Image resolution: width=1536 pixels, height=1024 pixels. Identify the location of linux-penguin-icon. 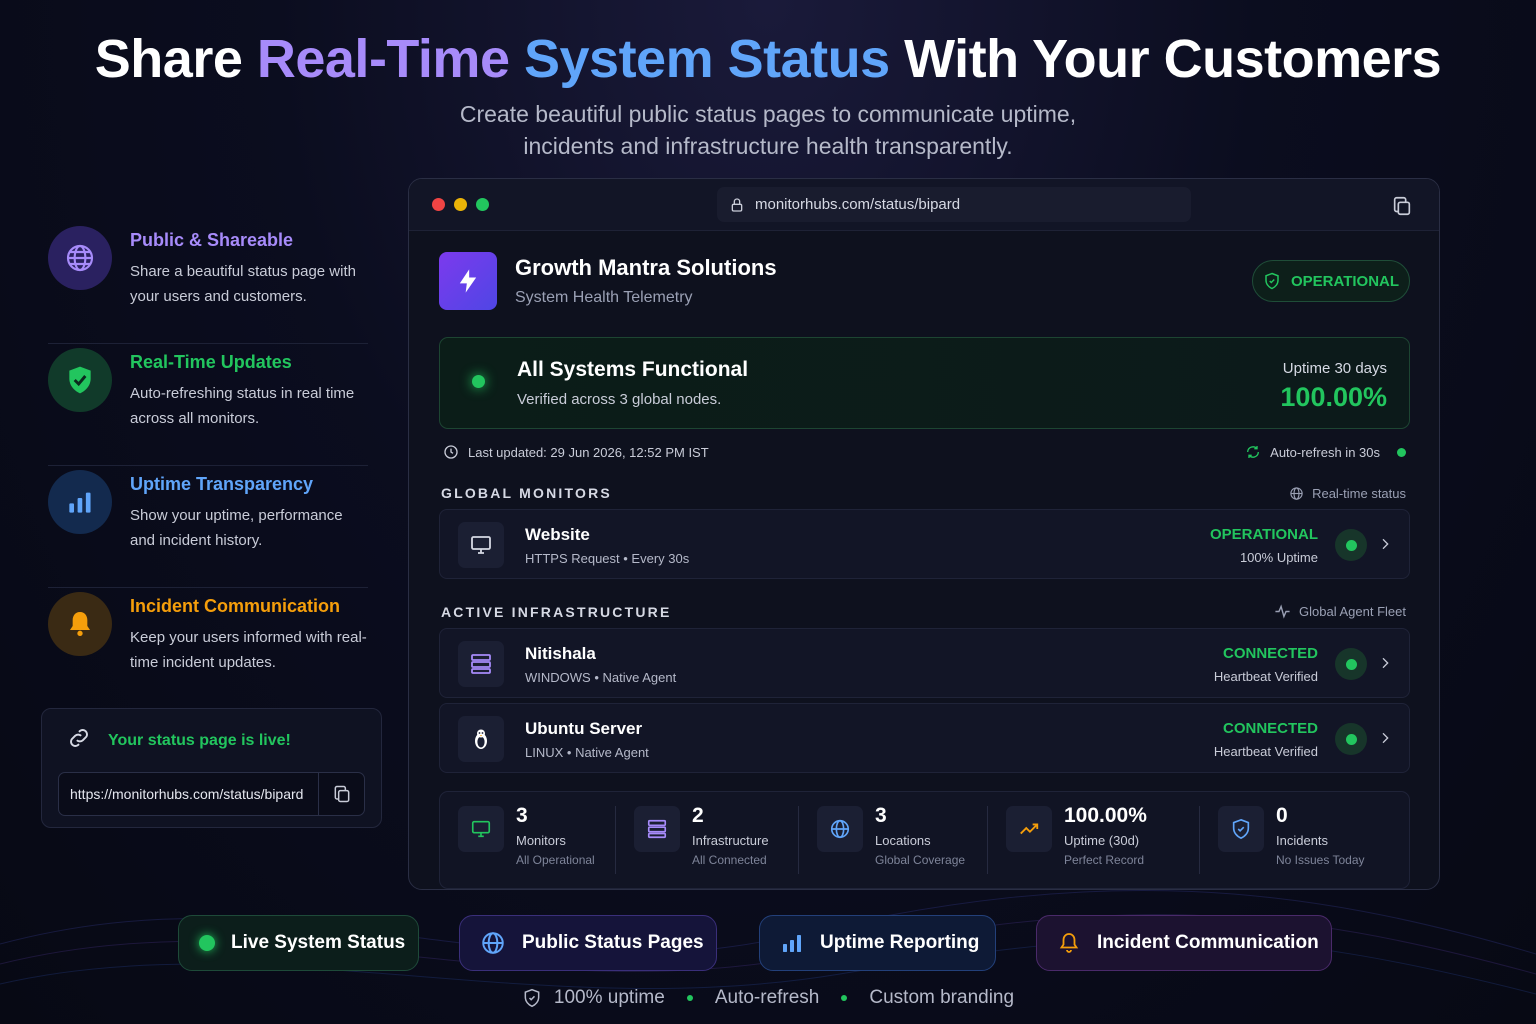
(481, 739).